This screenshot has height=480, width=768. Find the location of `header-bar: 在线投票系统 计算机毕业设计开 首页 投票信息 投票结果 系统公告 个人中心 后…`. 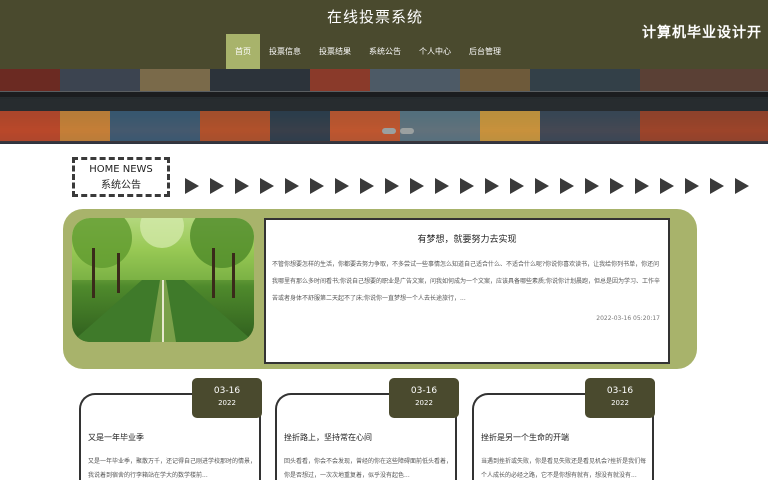

header-bar: 在线投票系统 计算机毕业设计开 首页 投票信息 投票结果 系统公告 个人中心 后… is located at coordinates (384, 34).